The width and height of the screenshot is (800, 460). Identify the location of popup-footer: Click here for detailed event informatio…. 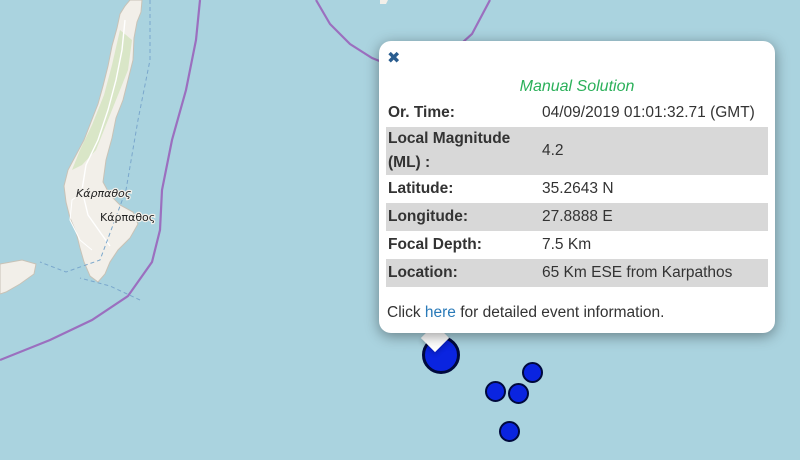
(525, 313).